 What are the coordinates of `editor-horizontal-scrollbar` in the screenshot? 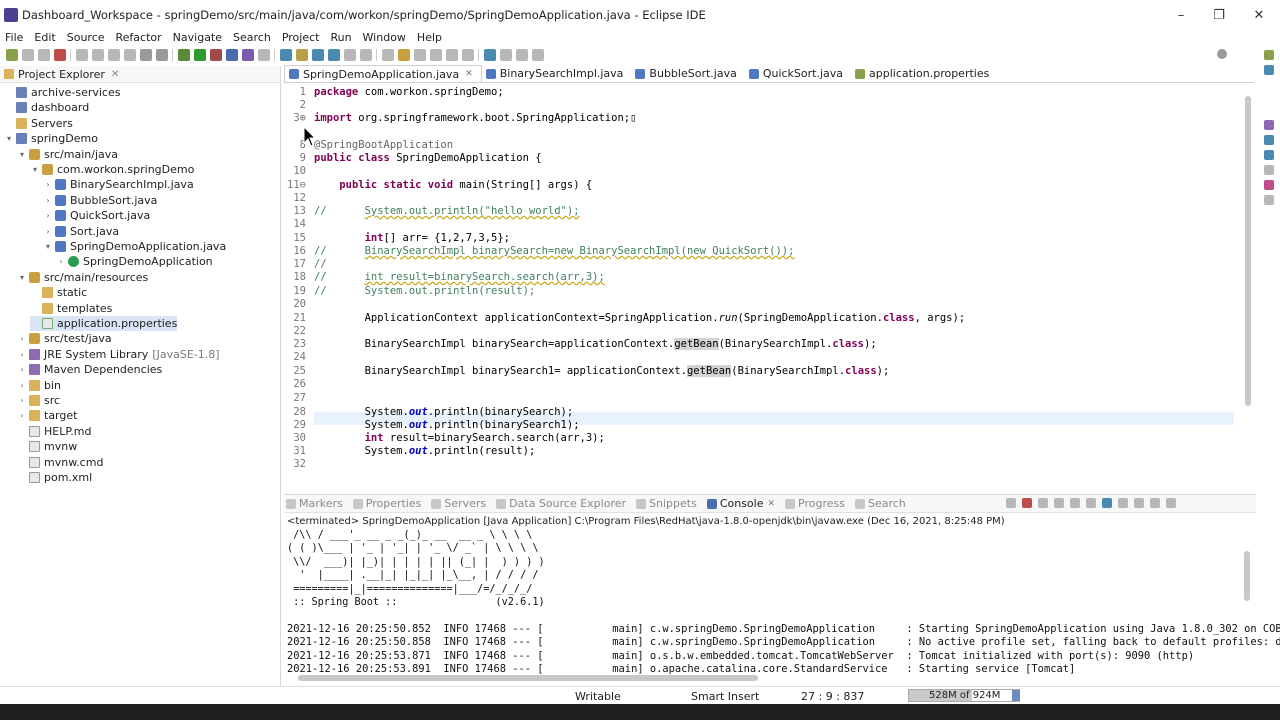 It's located at (774, 483).